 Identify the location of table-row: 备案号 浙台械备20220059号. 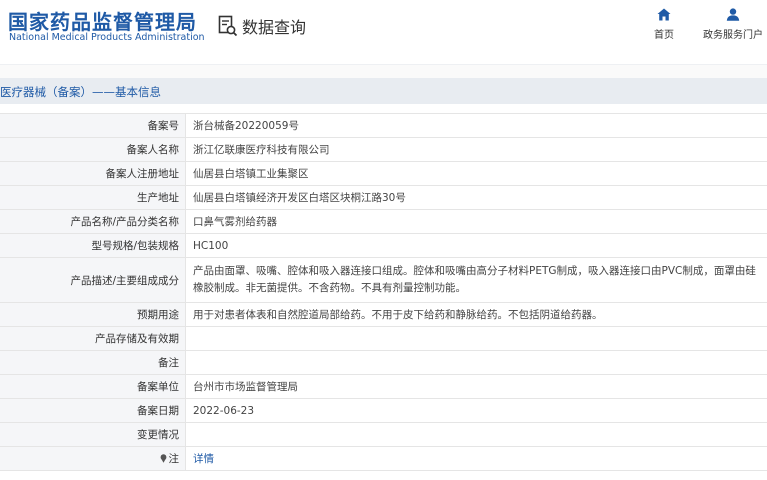
(383, 126).